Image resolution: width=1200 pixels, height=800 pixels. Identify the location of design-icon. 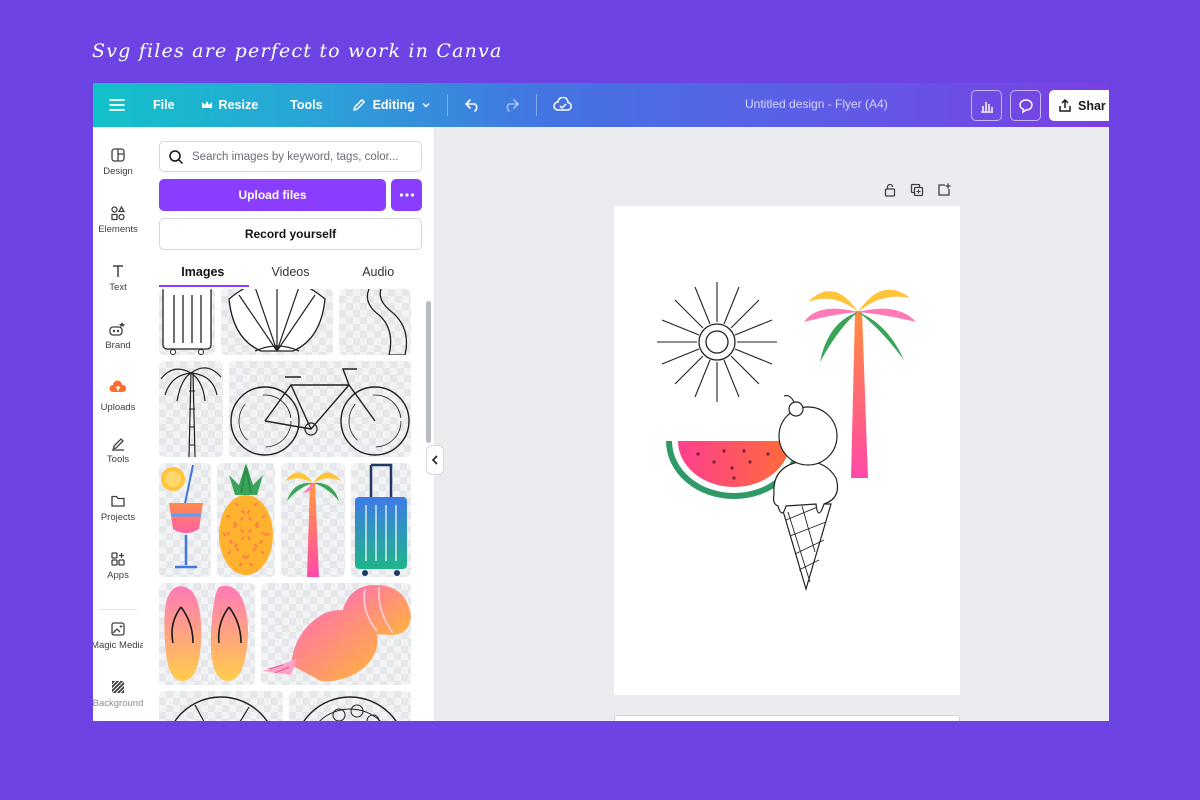
(118, 155).